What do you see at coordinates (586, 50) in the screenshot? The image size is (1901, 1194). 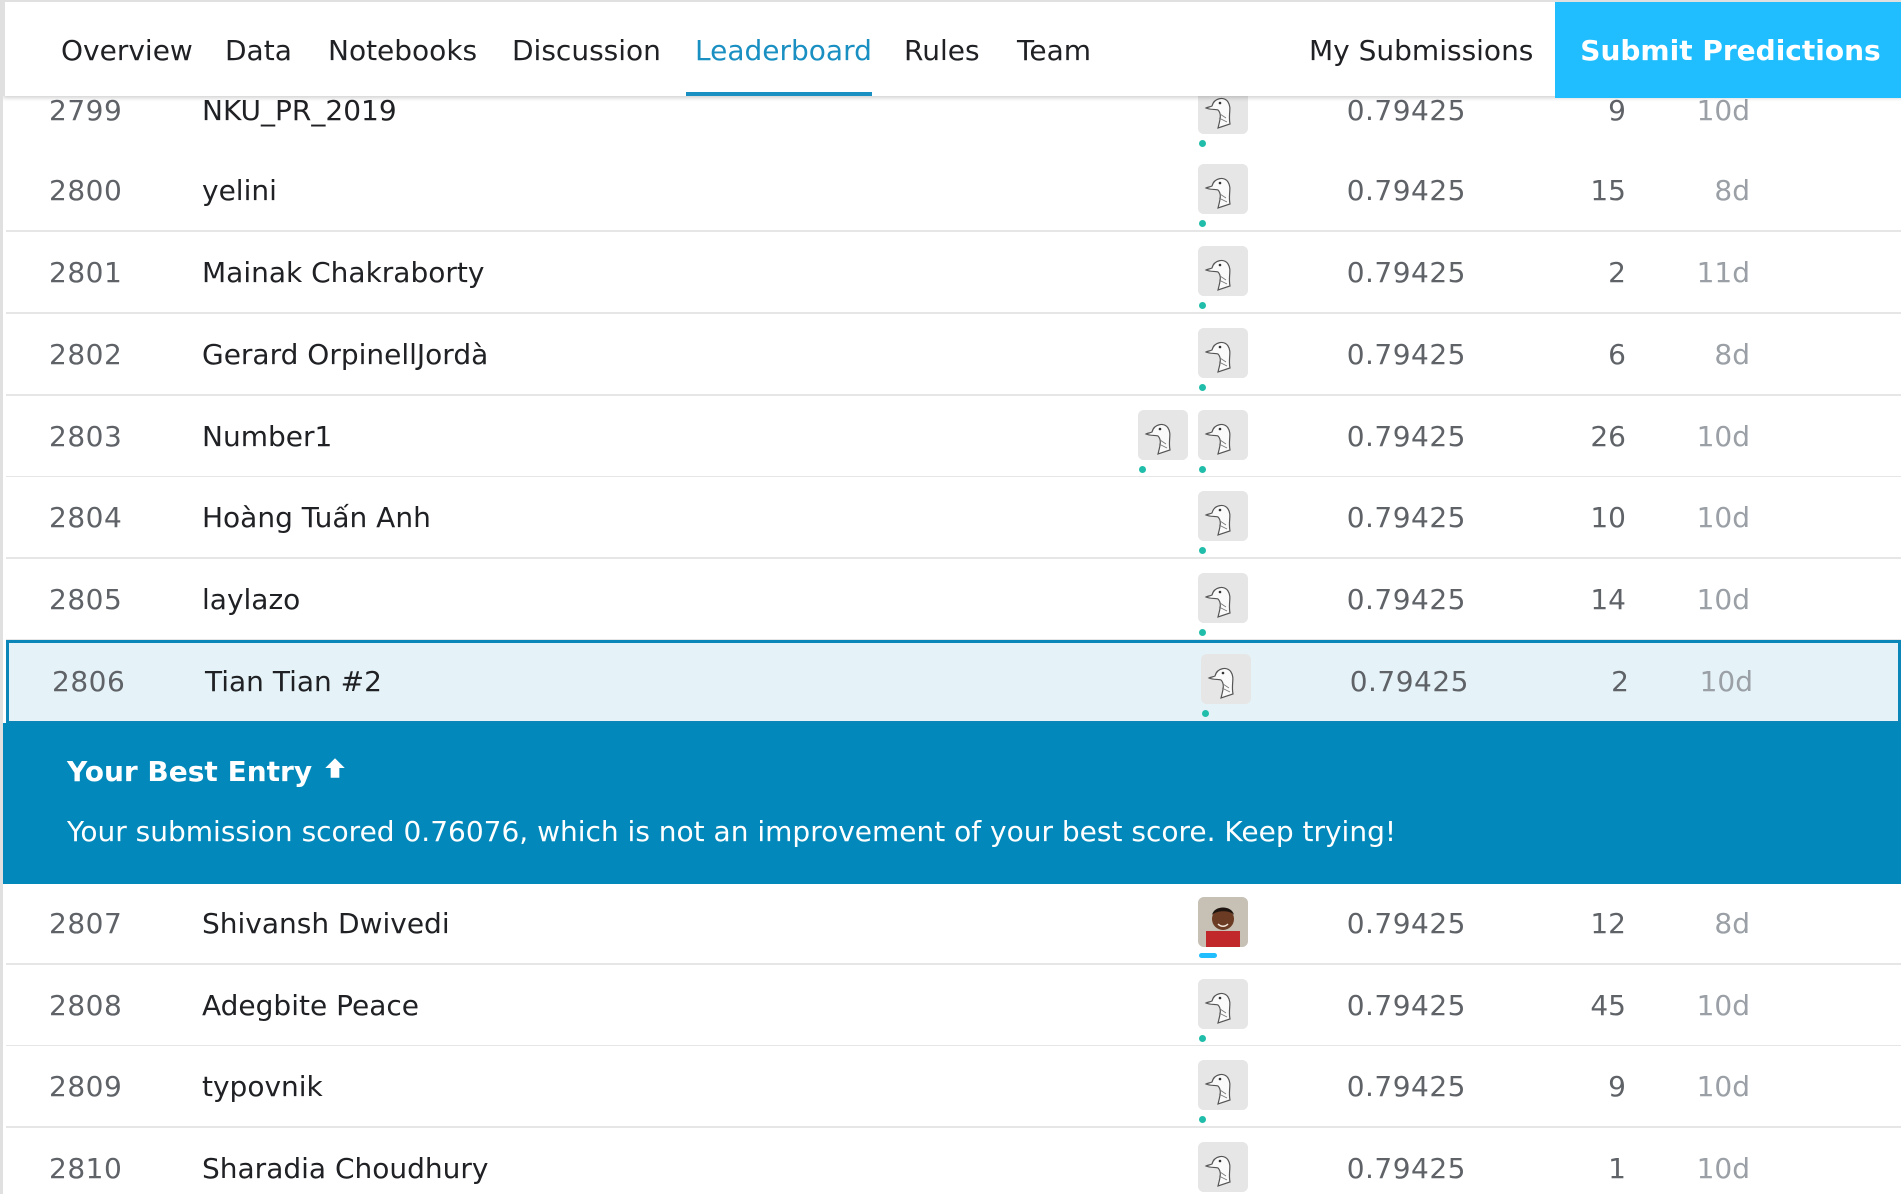 I see `tab-discussion: Discussion` at bounding box center [586, 50].